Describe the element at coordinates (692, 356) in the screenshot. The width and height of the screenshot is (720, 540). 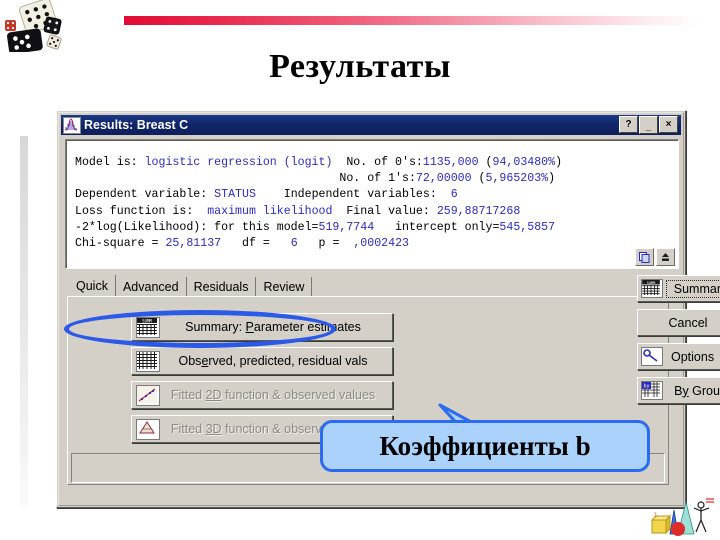
I see `options-button-label: Options` at that location.